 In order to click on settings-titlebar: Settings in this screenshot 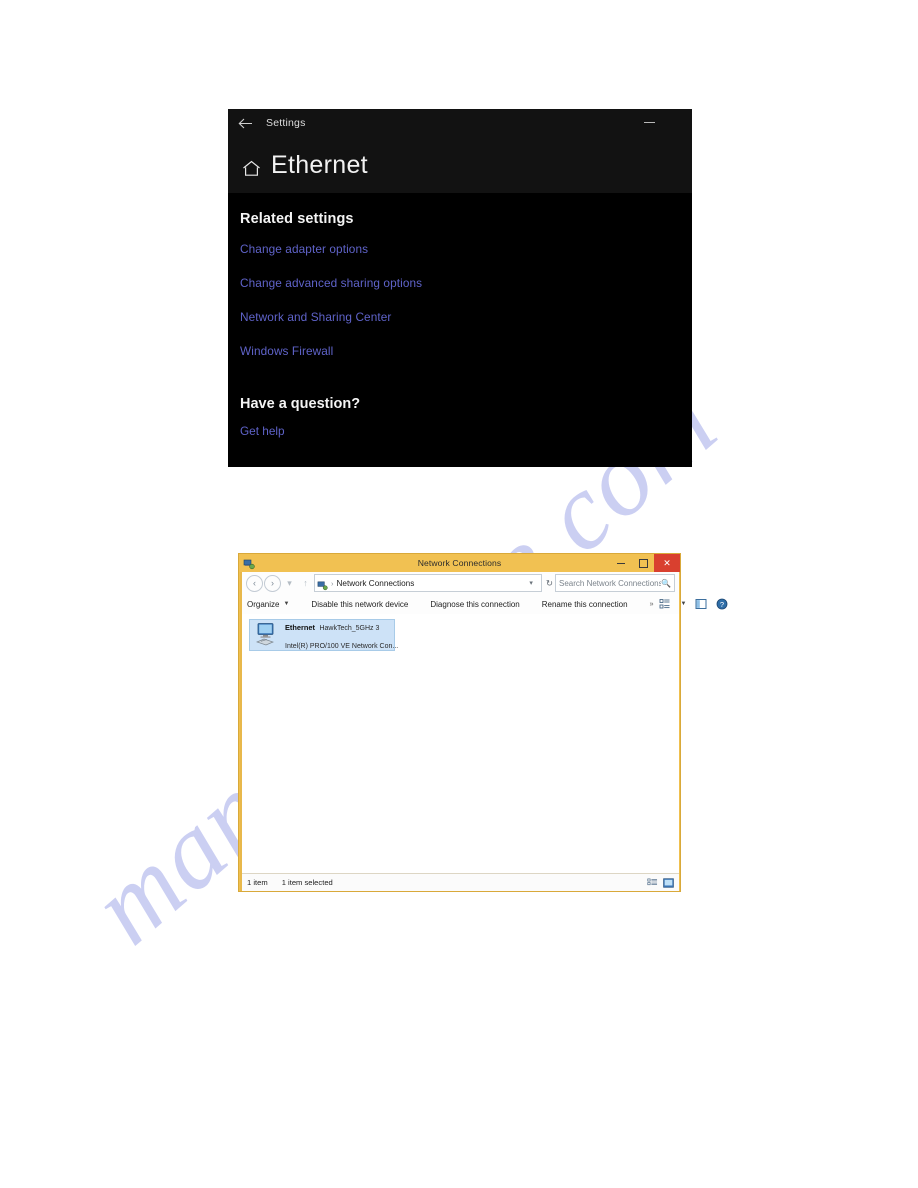, I will do `click(460, 123)`.